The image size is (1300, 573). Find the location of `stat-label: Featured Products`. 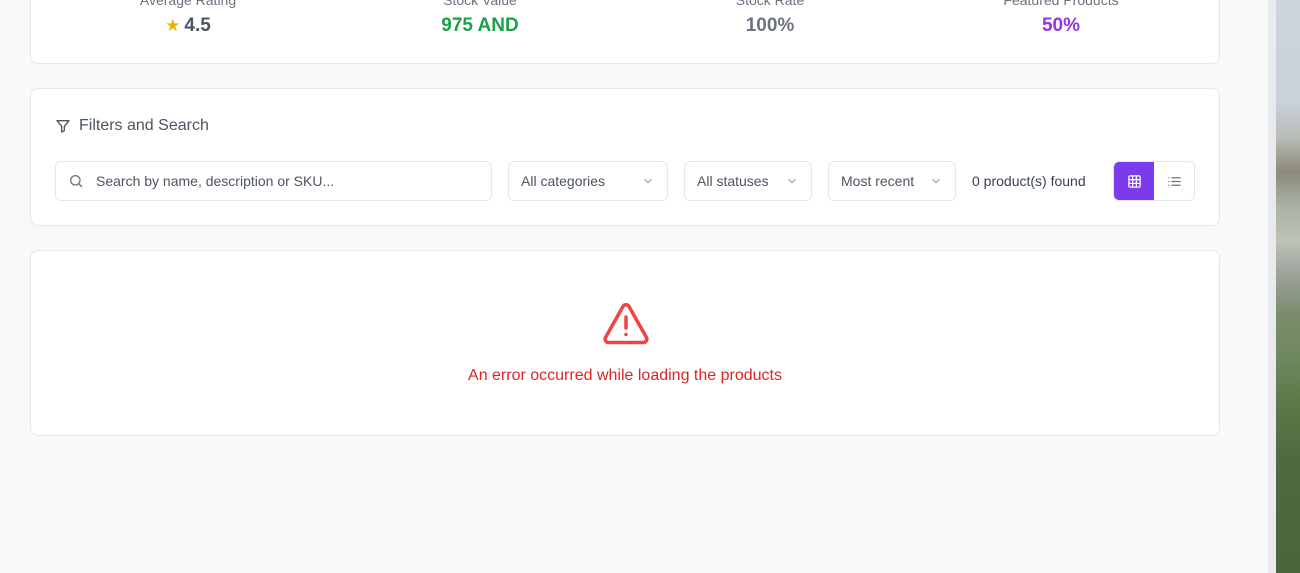

stat-label: Featured Products is located at coordinates (1061, 4).